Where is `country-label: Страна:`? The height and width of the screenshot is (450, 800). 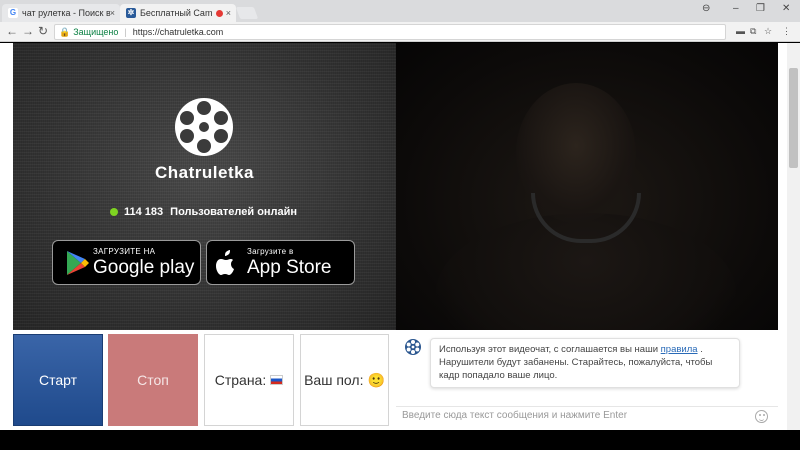 country-label: Страна: is located at coordinates (240, 380).